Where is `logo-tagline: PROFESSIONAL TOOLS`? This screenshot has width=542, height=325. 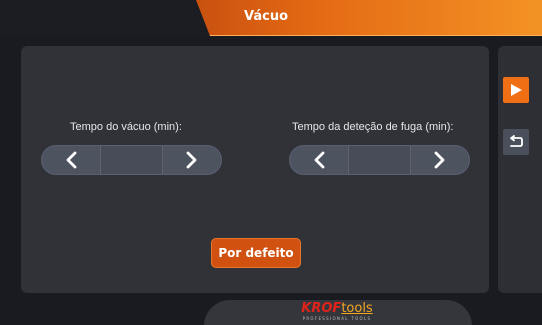 logo-tagline: PROFESSIONAL TOOLS is located at coordinates (337, 318).